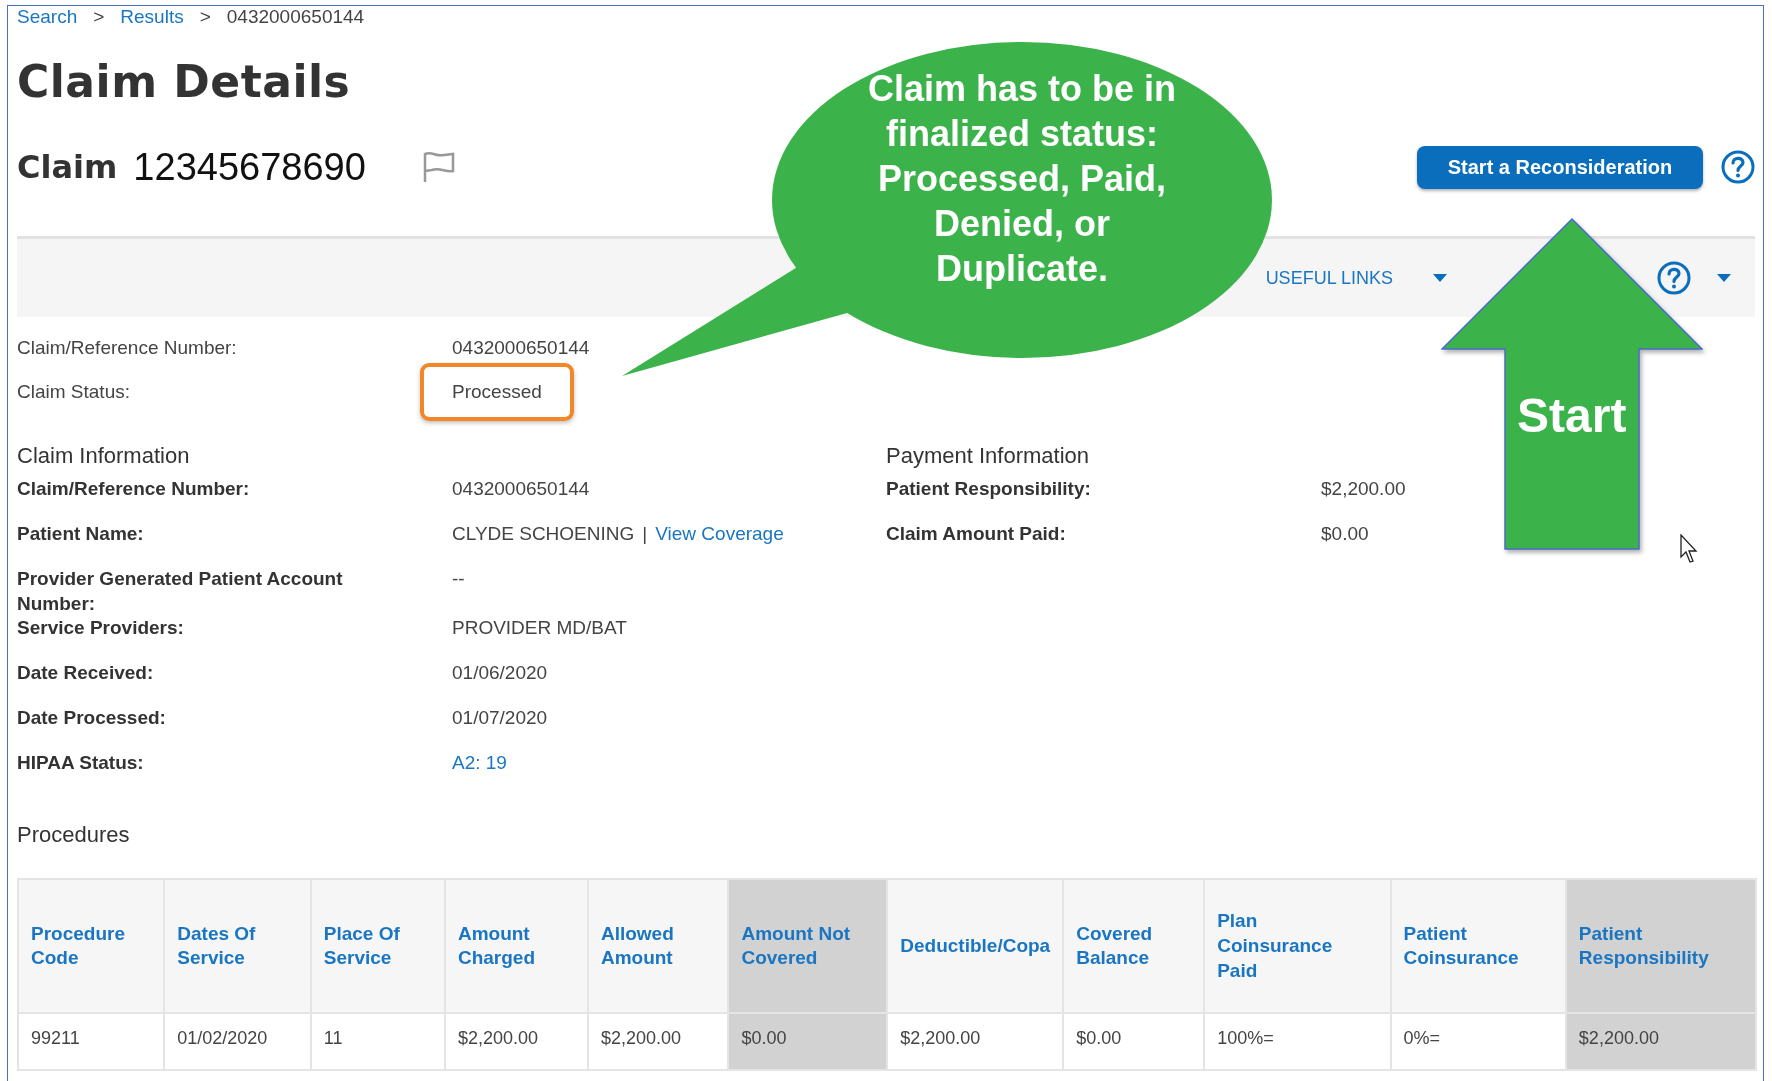  What do you see at coordinates (539, 628) in the screenshot?
I see `field-value: PROVIDER MD/BAT` at bounding box center [539, 628].